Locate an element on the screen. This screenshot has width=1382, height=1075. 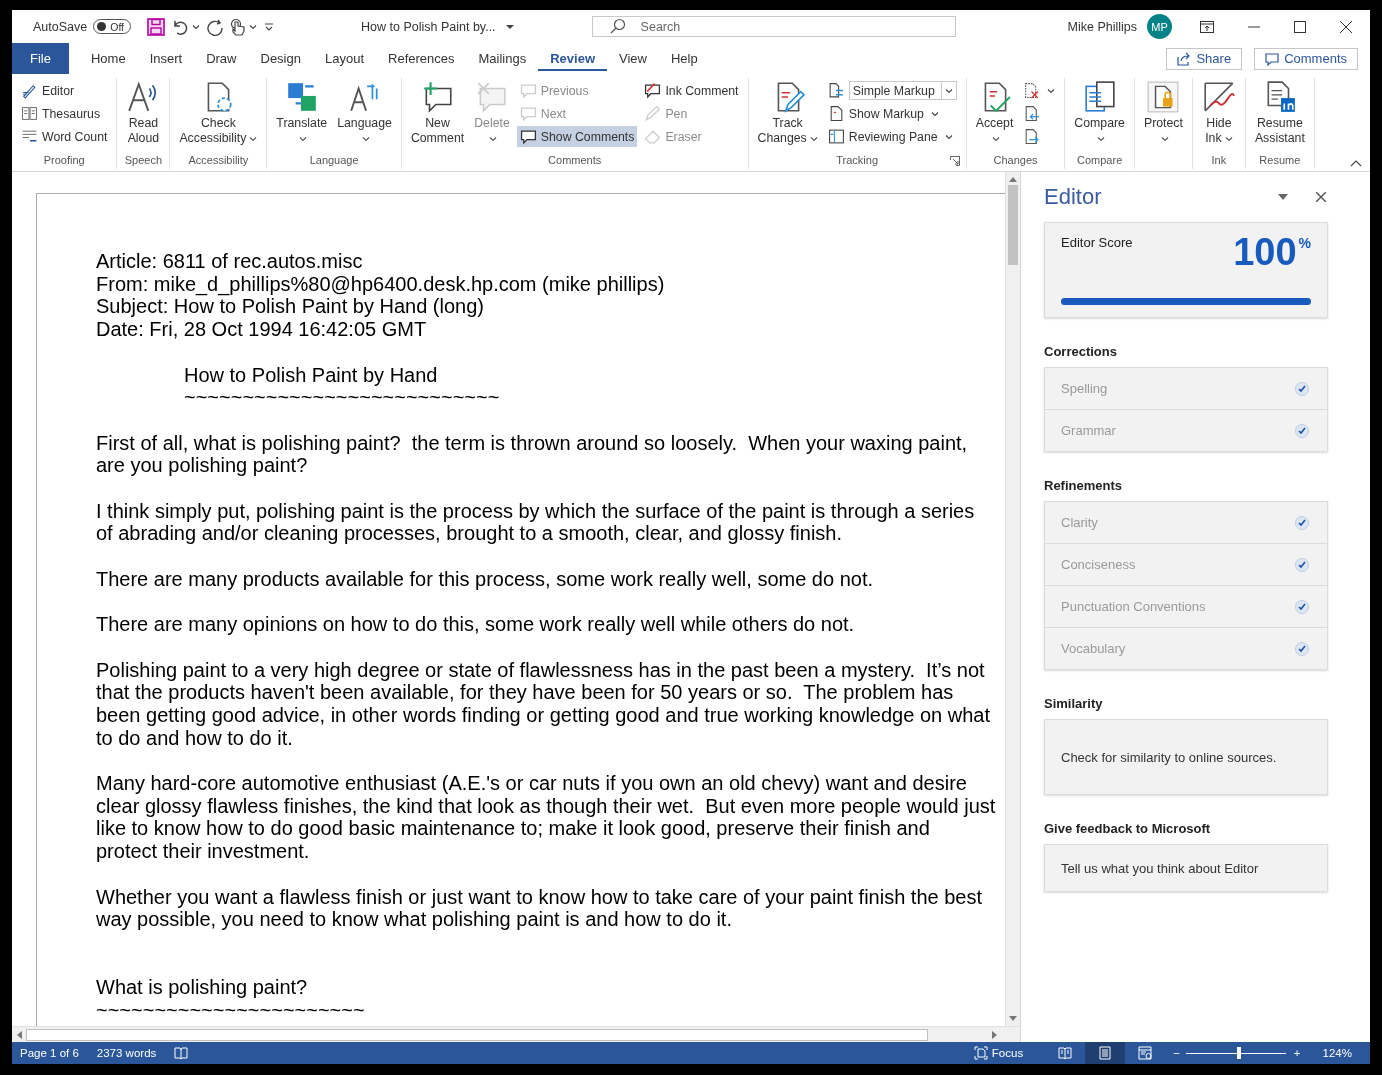
ribbon-tab: Design is located at coordinates (280, 58).